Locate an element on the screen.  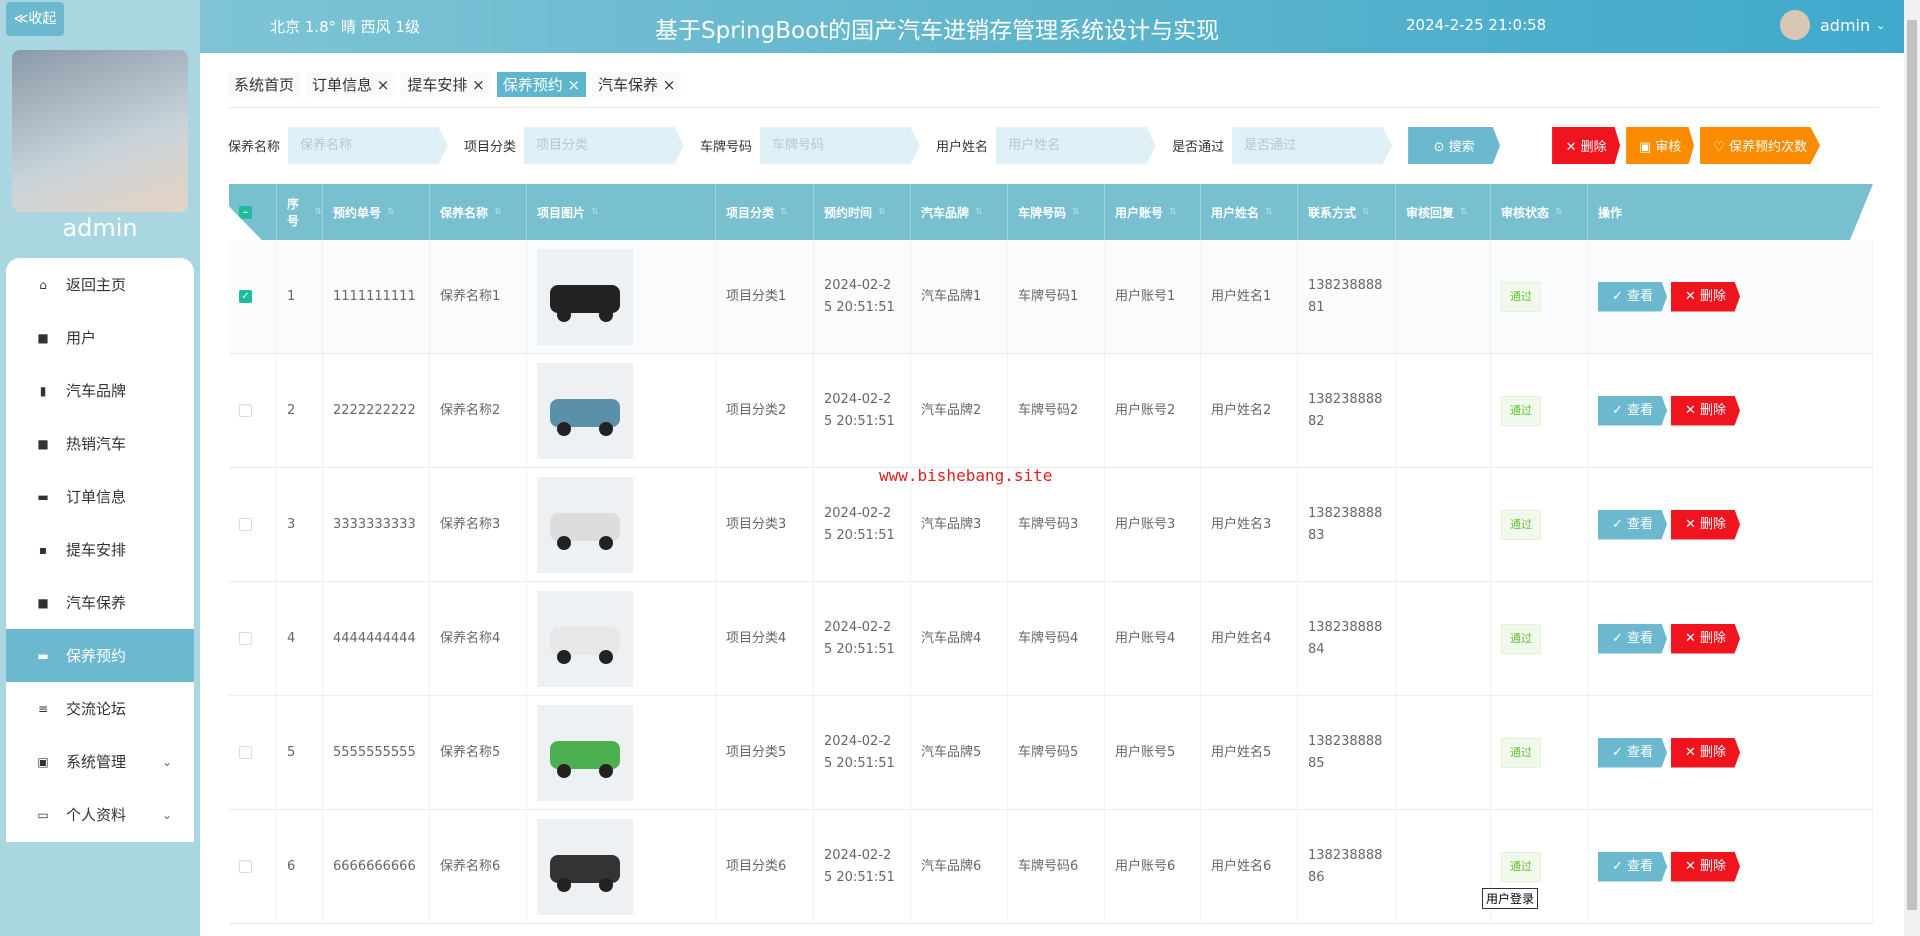
batch-delete-button: ✕ 删除 is located at coordinates (1586, 145).